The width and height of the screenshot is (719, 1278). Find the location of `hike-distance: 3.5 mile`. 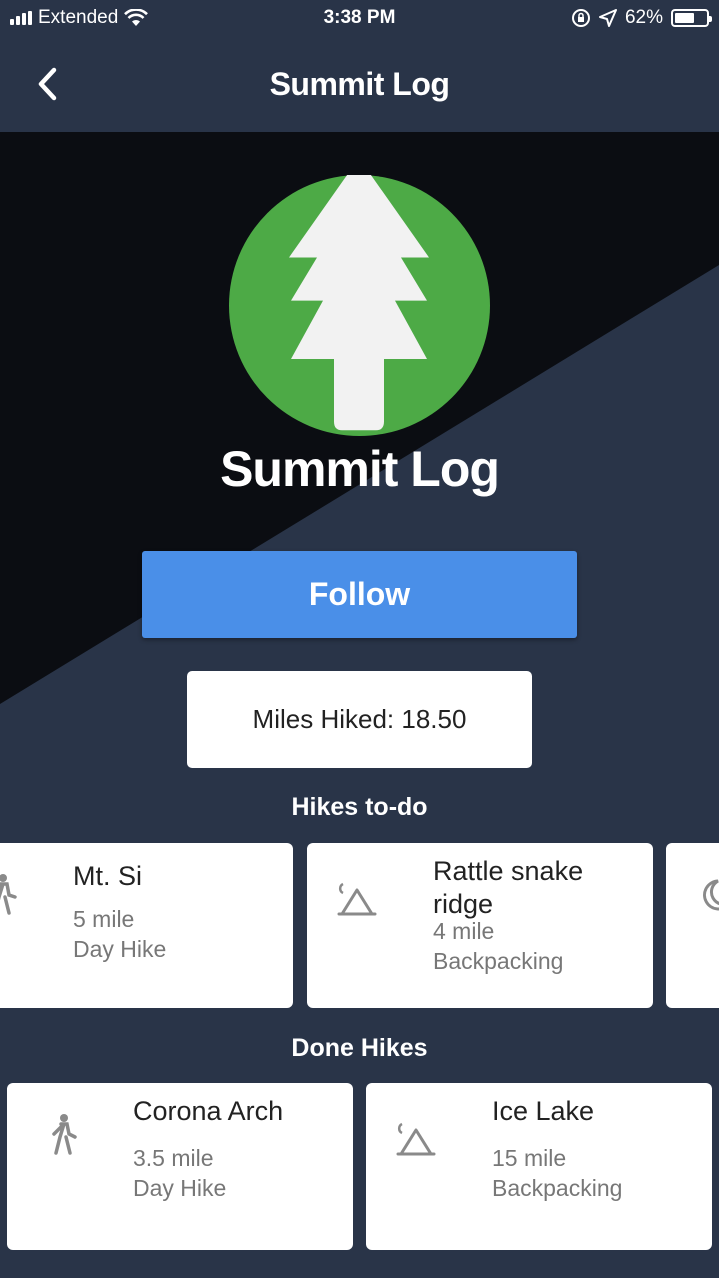

hike-distance: 3.5 mile is located at coordinates (173, 1158).